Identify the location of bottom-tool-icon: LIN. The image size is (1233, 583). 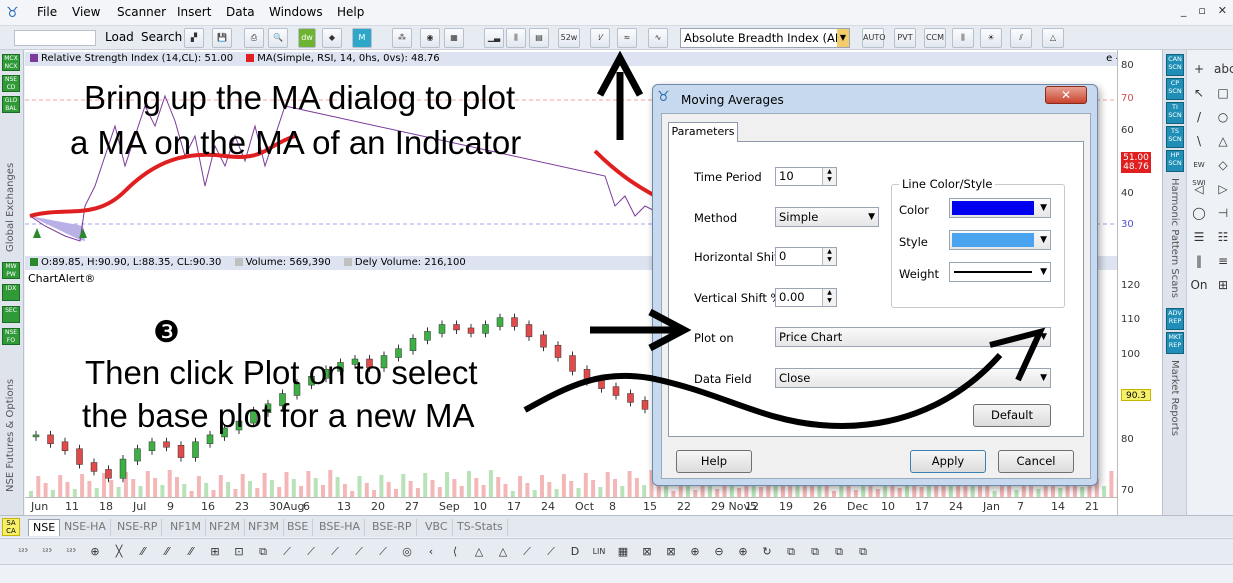
(599, 552).